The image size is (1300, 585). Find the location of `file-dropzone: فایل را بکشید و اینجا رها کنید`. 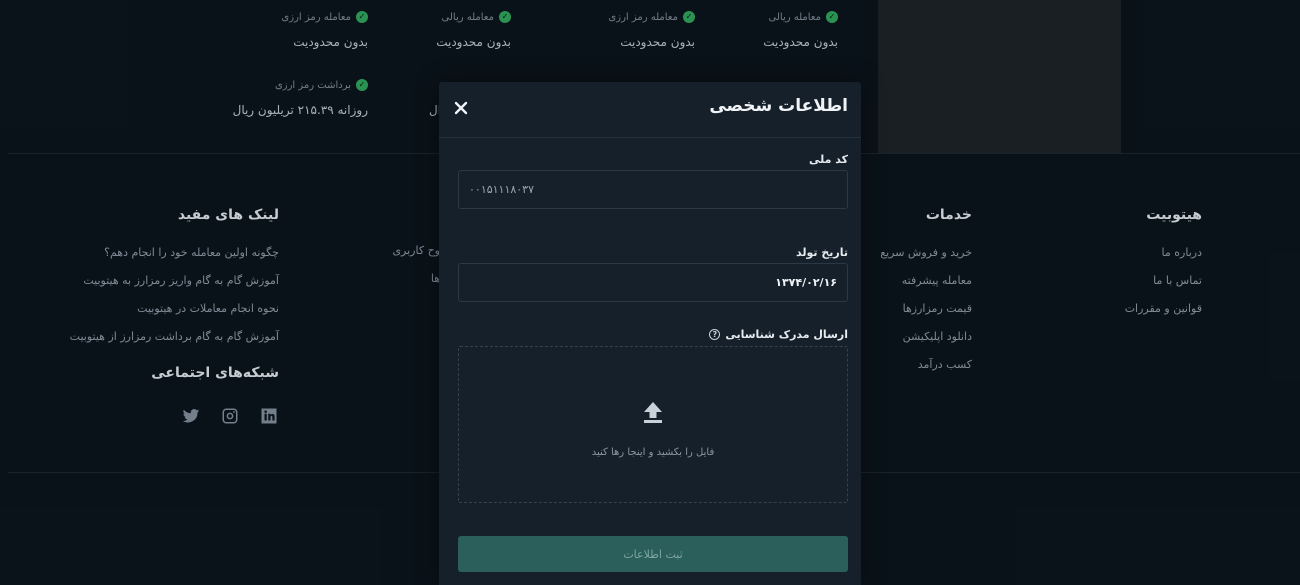

file-dropzone: فایل را بکشید و اینجا رها کنید is located at coordinates (653, 424).